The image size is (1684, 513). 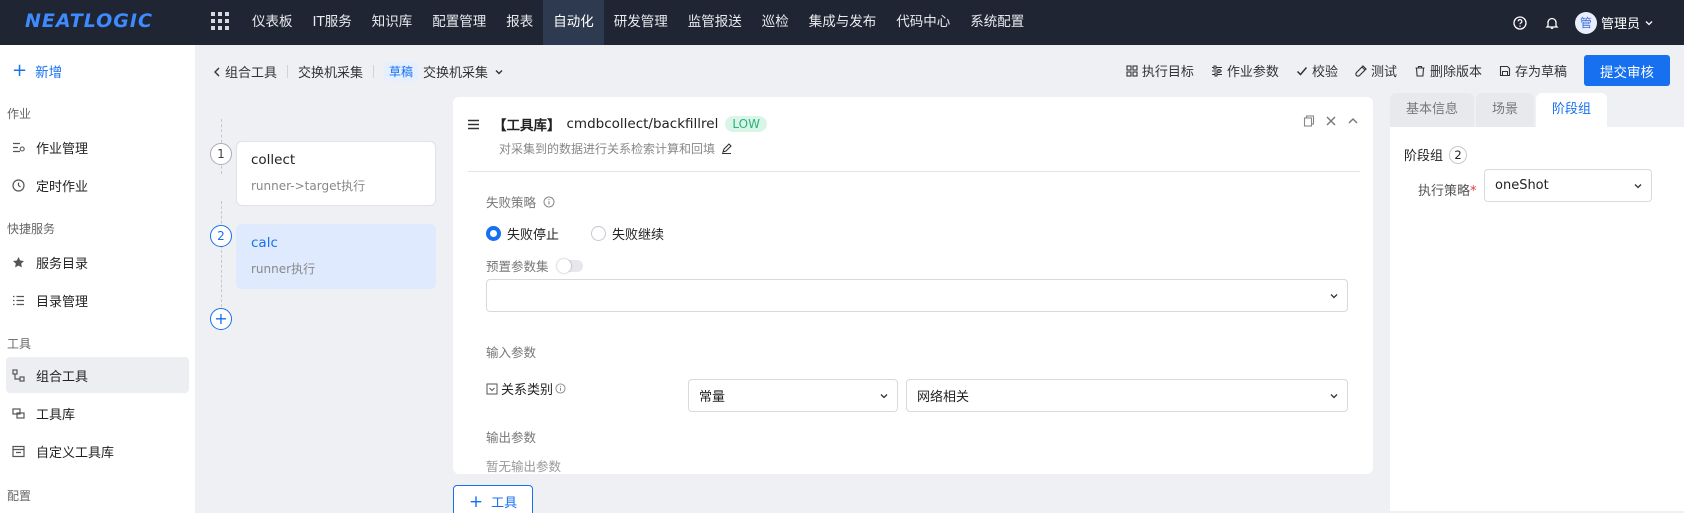 I want to click on preset-param-label: 预置参数集, so click(x=534, y=265).